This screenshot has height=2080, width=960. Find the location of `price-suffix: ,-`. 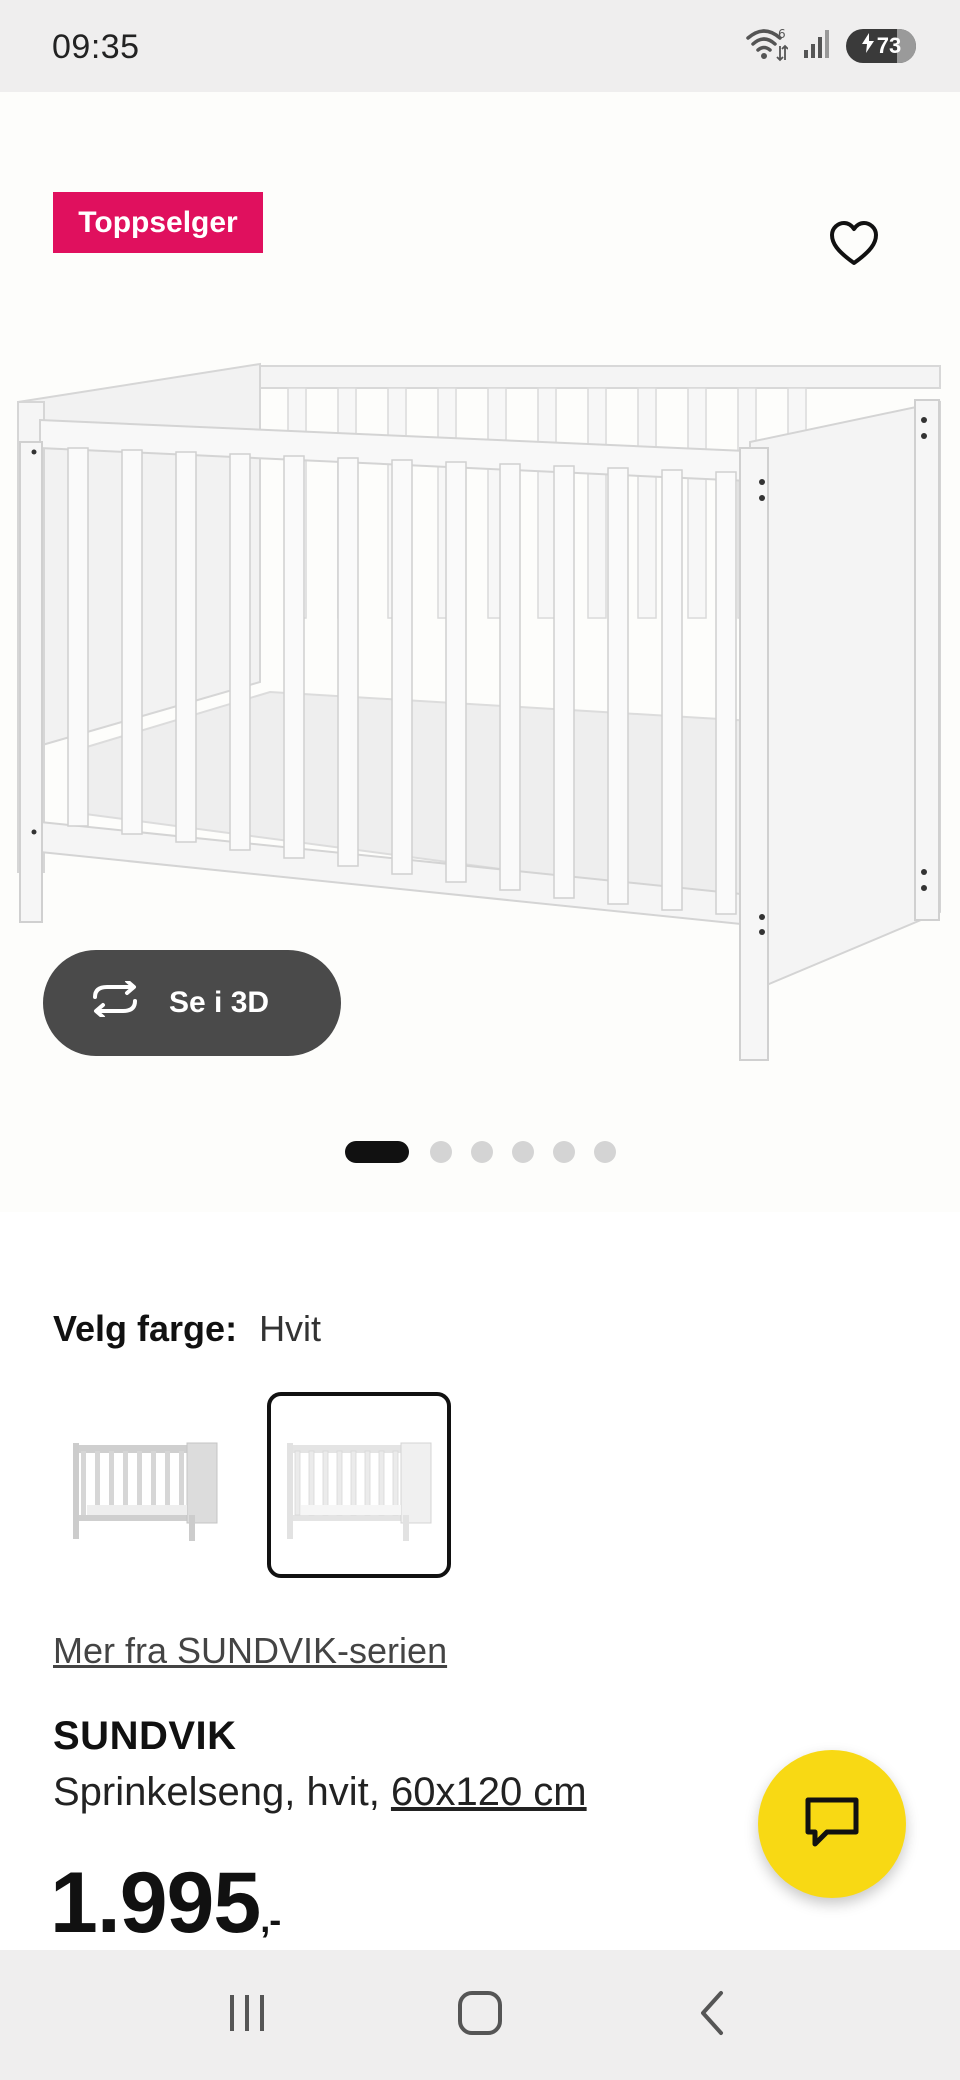

price-suffix: ,- is located at coordinates (270, 1919).